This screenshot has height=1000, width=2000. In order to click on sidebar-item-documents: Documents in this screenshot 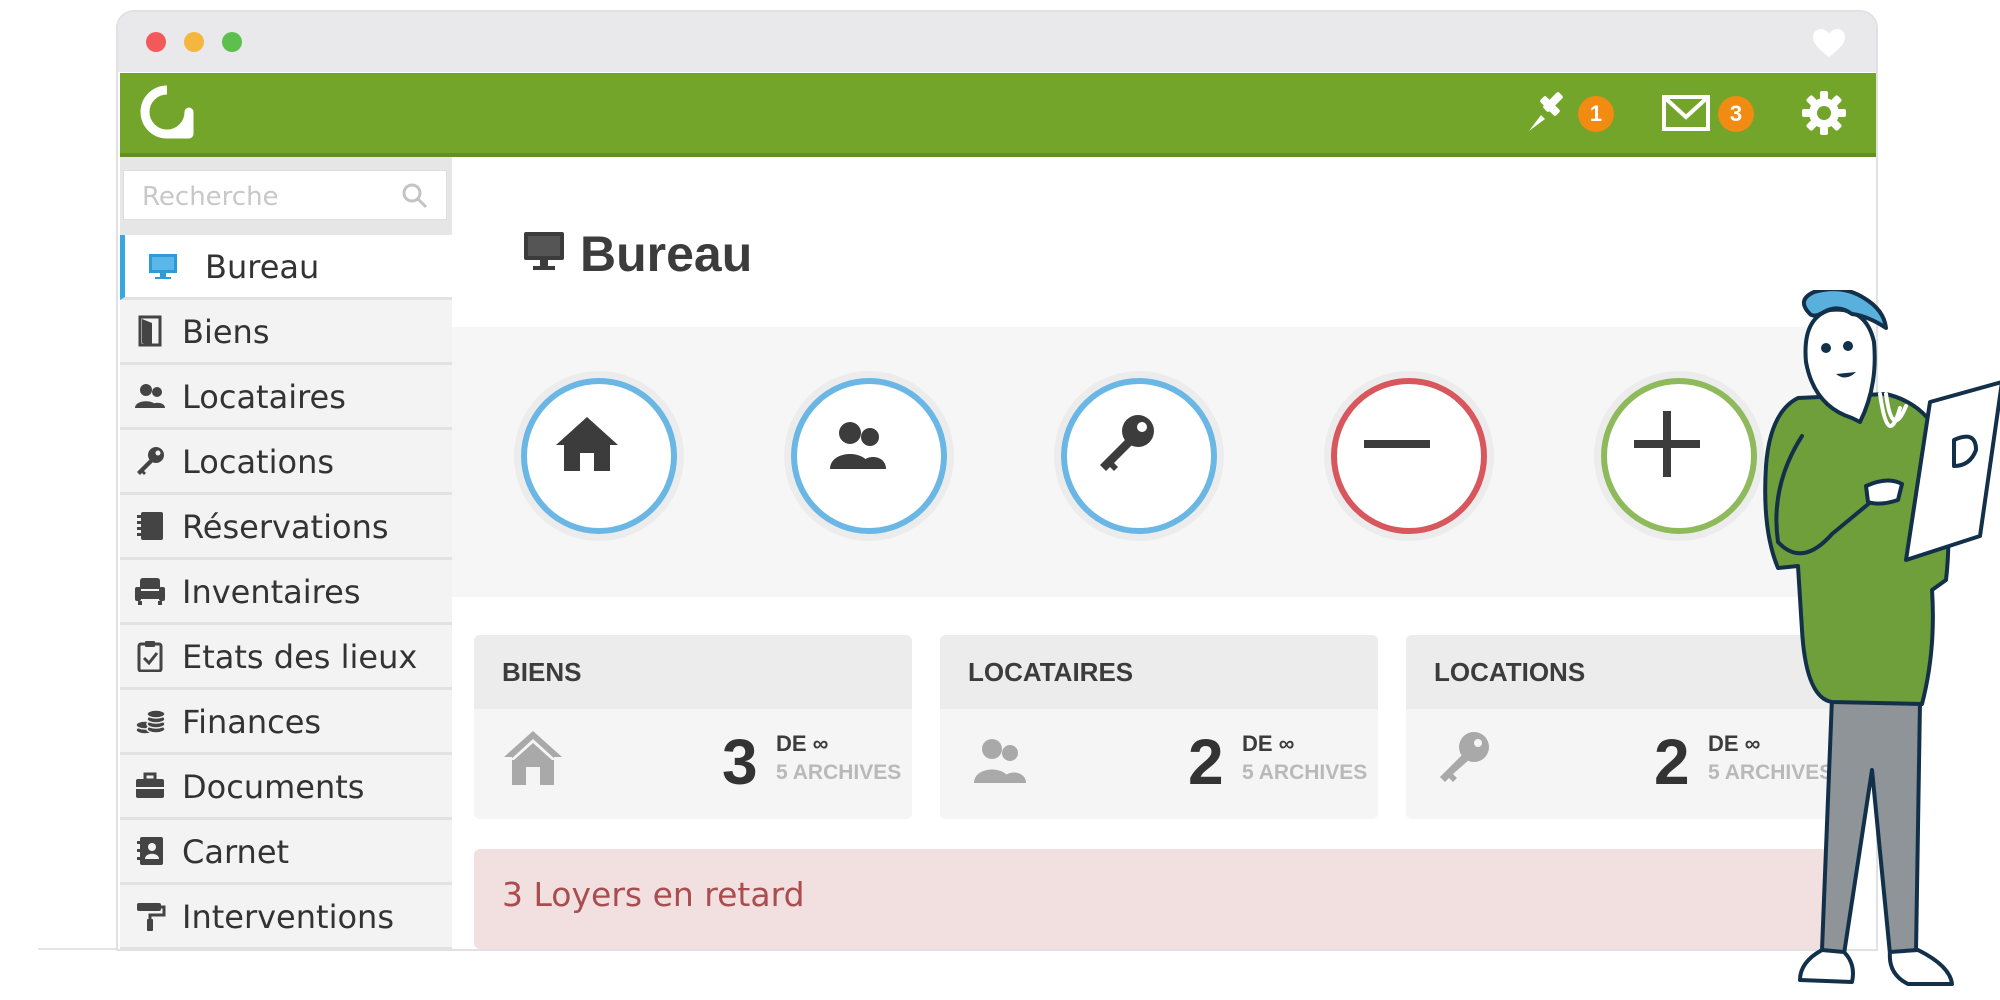, I will do `click(286, 787)`.